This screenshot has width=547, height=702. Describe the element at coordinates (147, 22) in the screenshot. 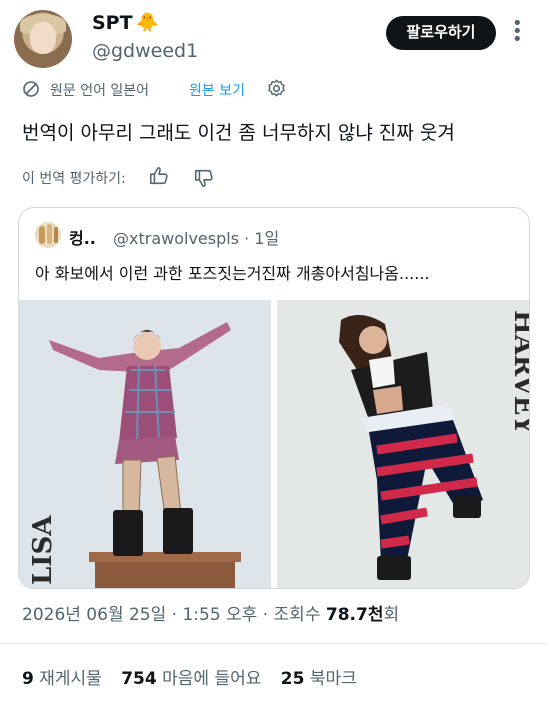

I see `user-emoji: 🐥` at that location.